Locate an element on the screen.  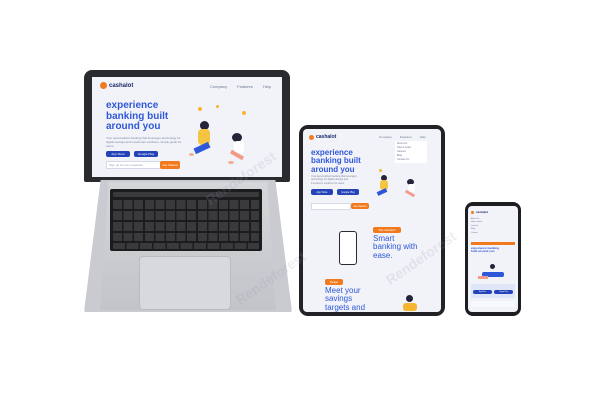
newsletter-input is located at coordinates (331, 206).